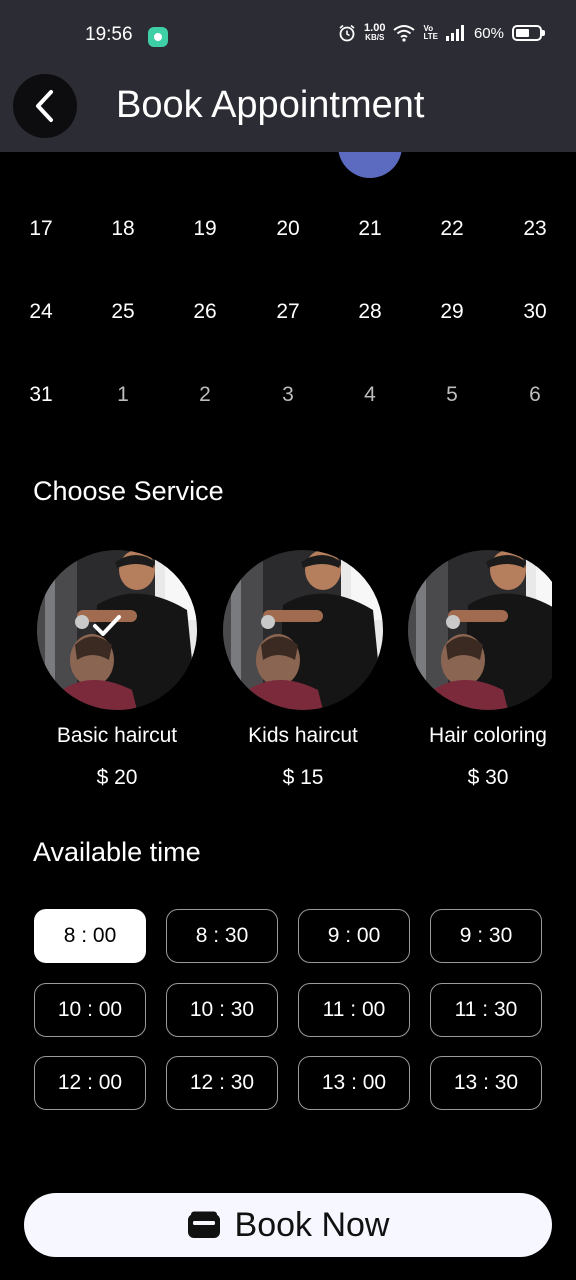  I want to click on calendar-day: 20, so click(288, 229).